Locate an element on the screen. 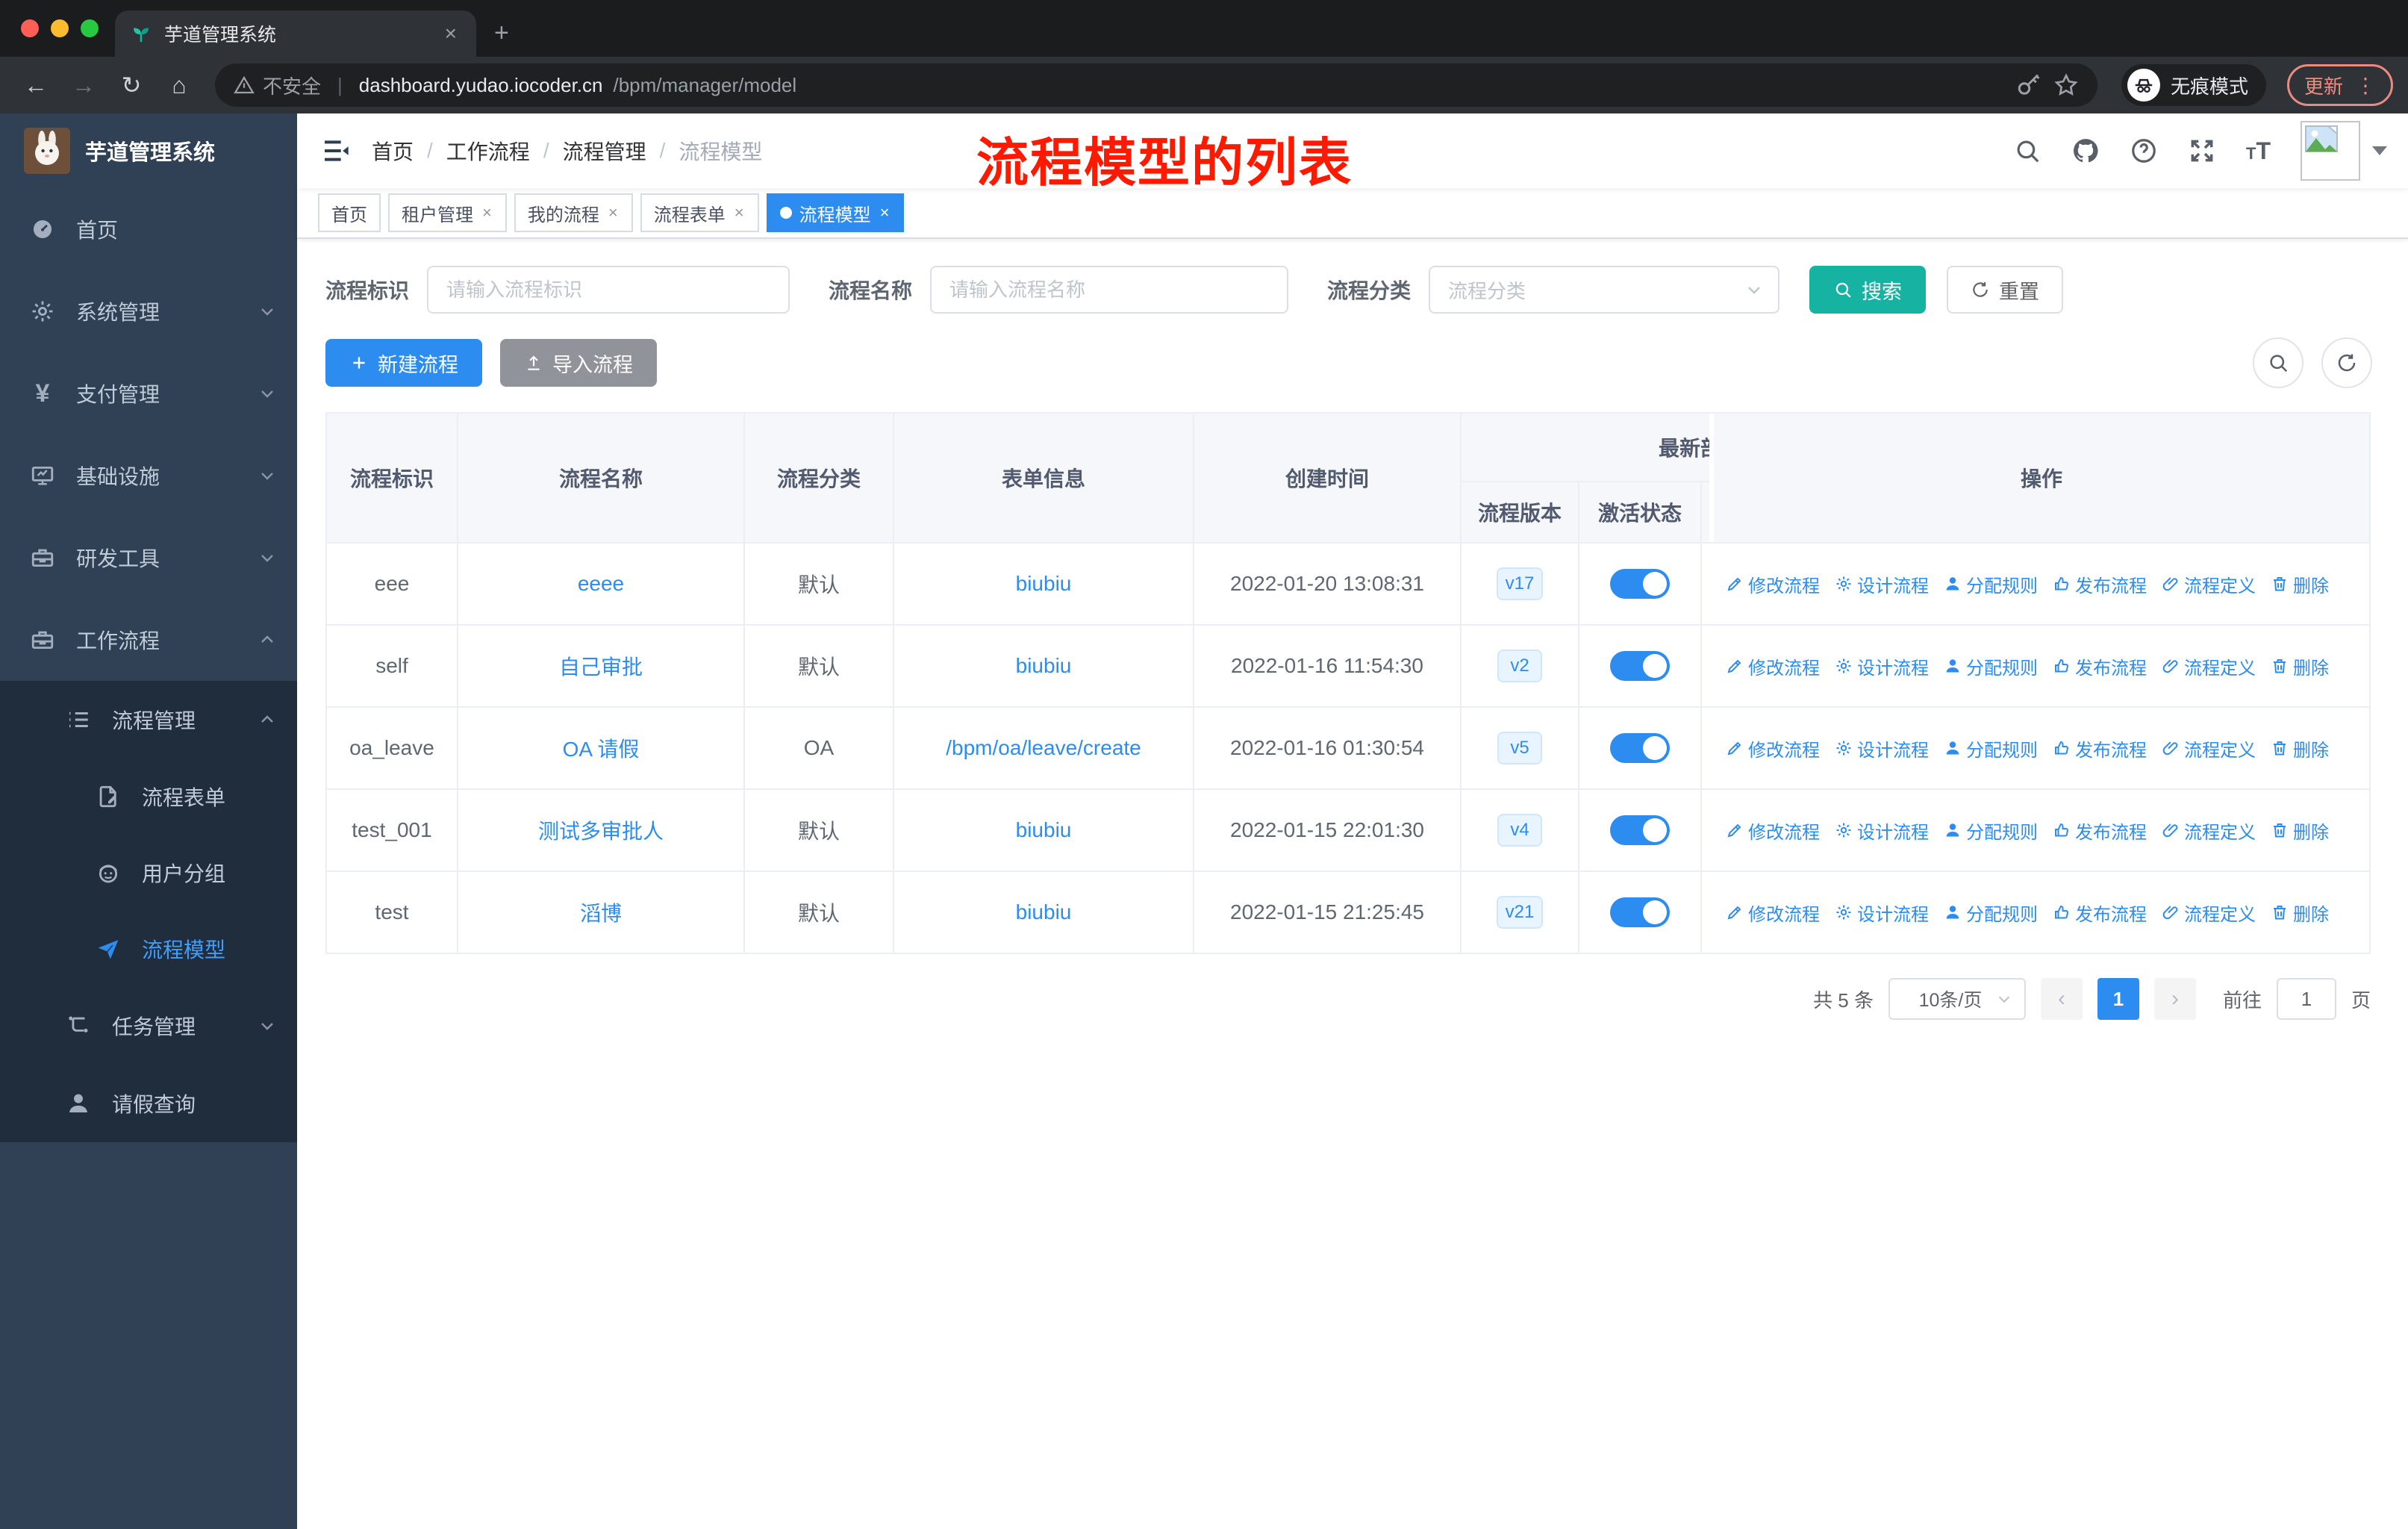  tab-close-icon: × is located at coordinates (450, 34).